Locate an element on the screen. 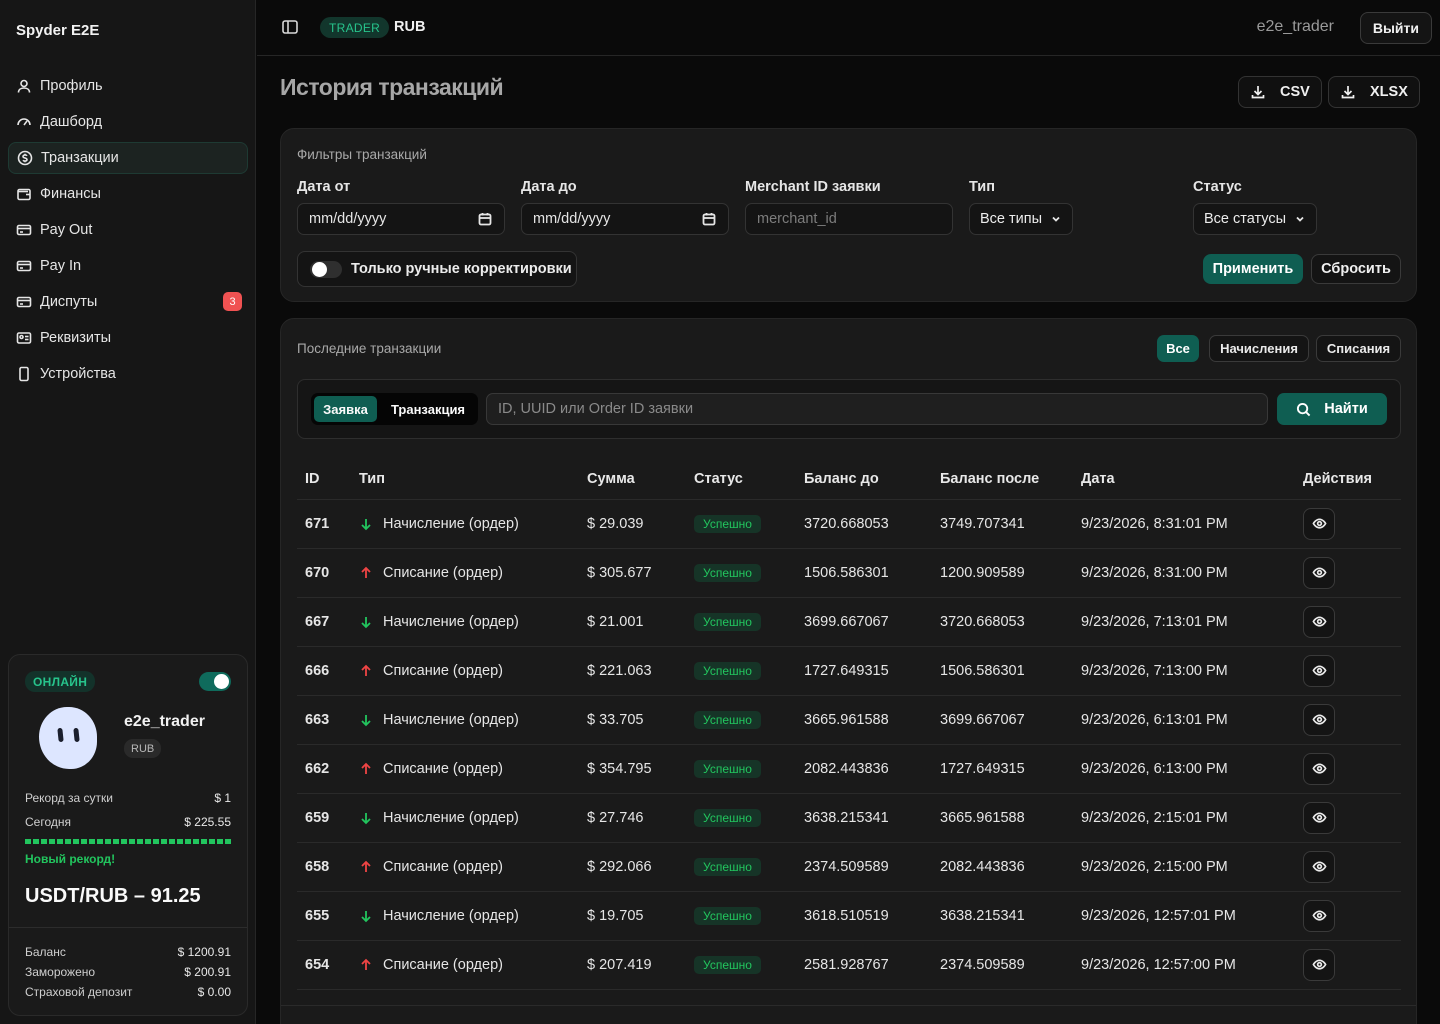  tx-date: 9/23/2026, 12:57:01 PM is located at coordinates (1184, 916).